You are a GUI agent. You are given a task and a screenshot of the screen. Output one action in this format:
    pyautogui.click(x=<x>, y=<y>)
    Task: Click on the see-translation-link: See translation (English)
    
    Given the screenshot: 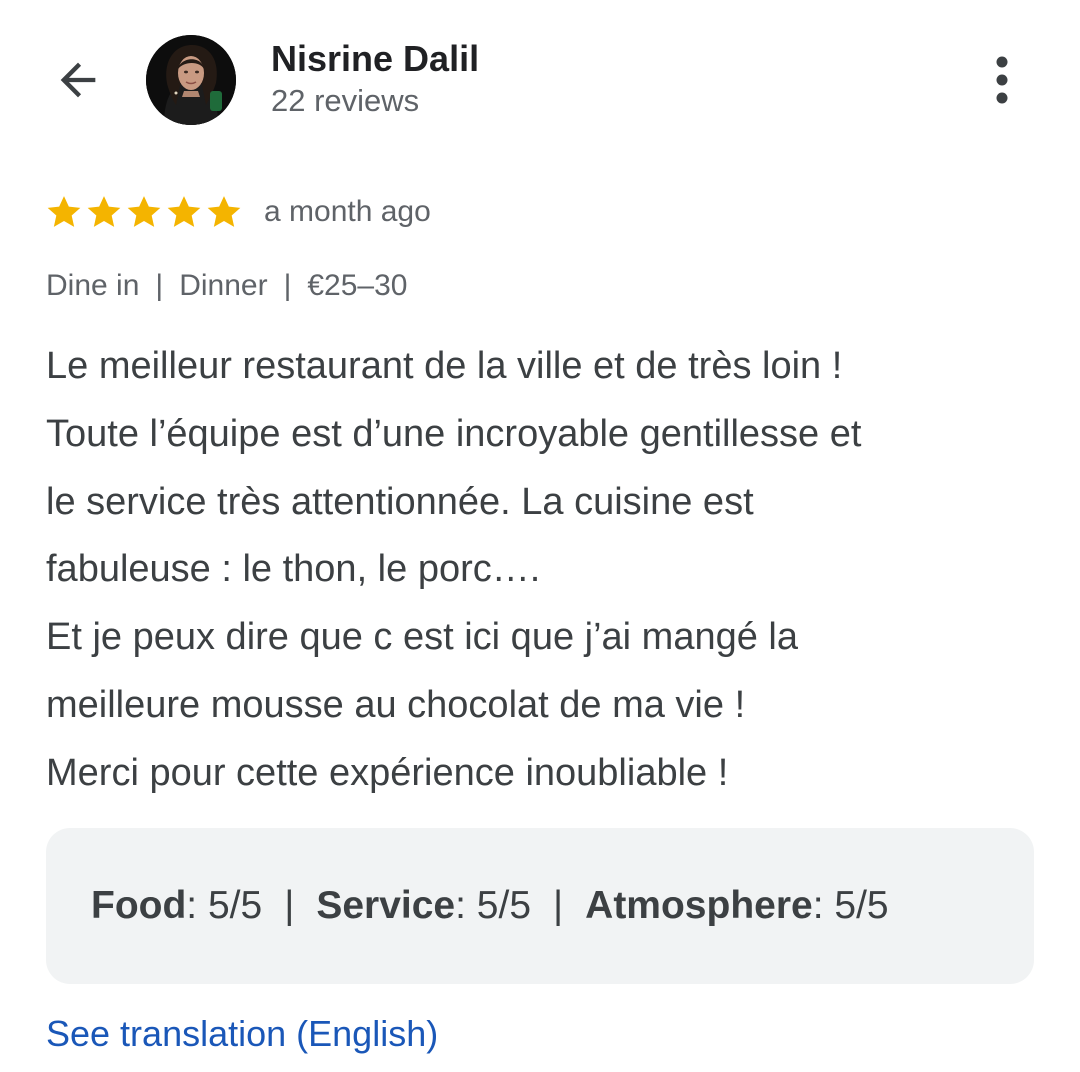 What is the action you would take?
    pyautogui.click(x=242, y=1034)
    